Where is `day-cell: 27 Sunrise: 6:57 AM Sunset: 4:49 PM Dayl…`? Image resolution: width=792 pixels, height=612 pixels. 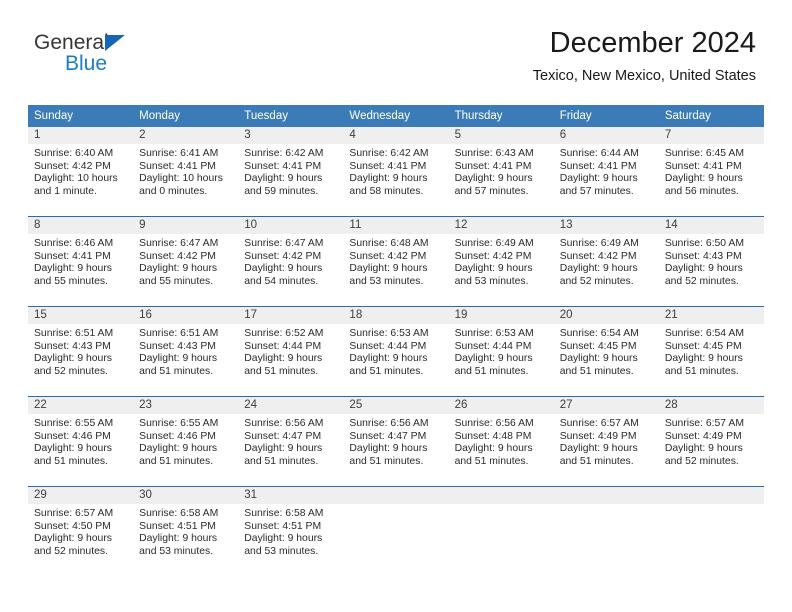
day-cell: 27 Sunrise: 6:57 AM Sunset: 4:49 PM Dayl… is located at coordinates (606, 441).